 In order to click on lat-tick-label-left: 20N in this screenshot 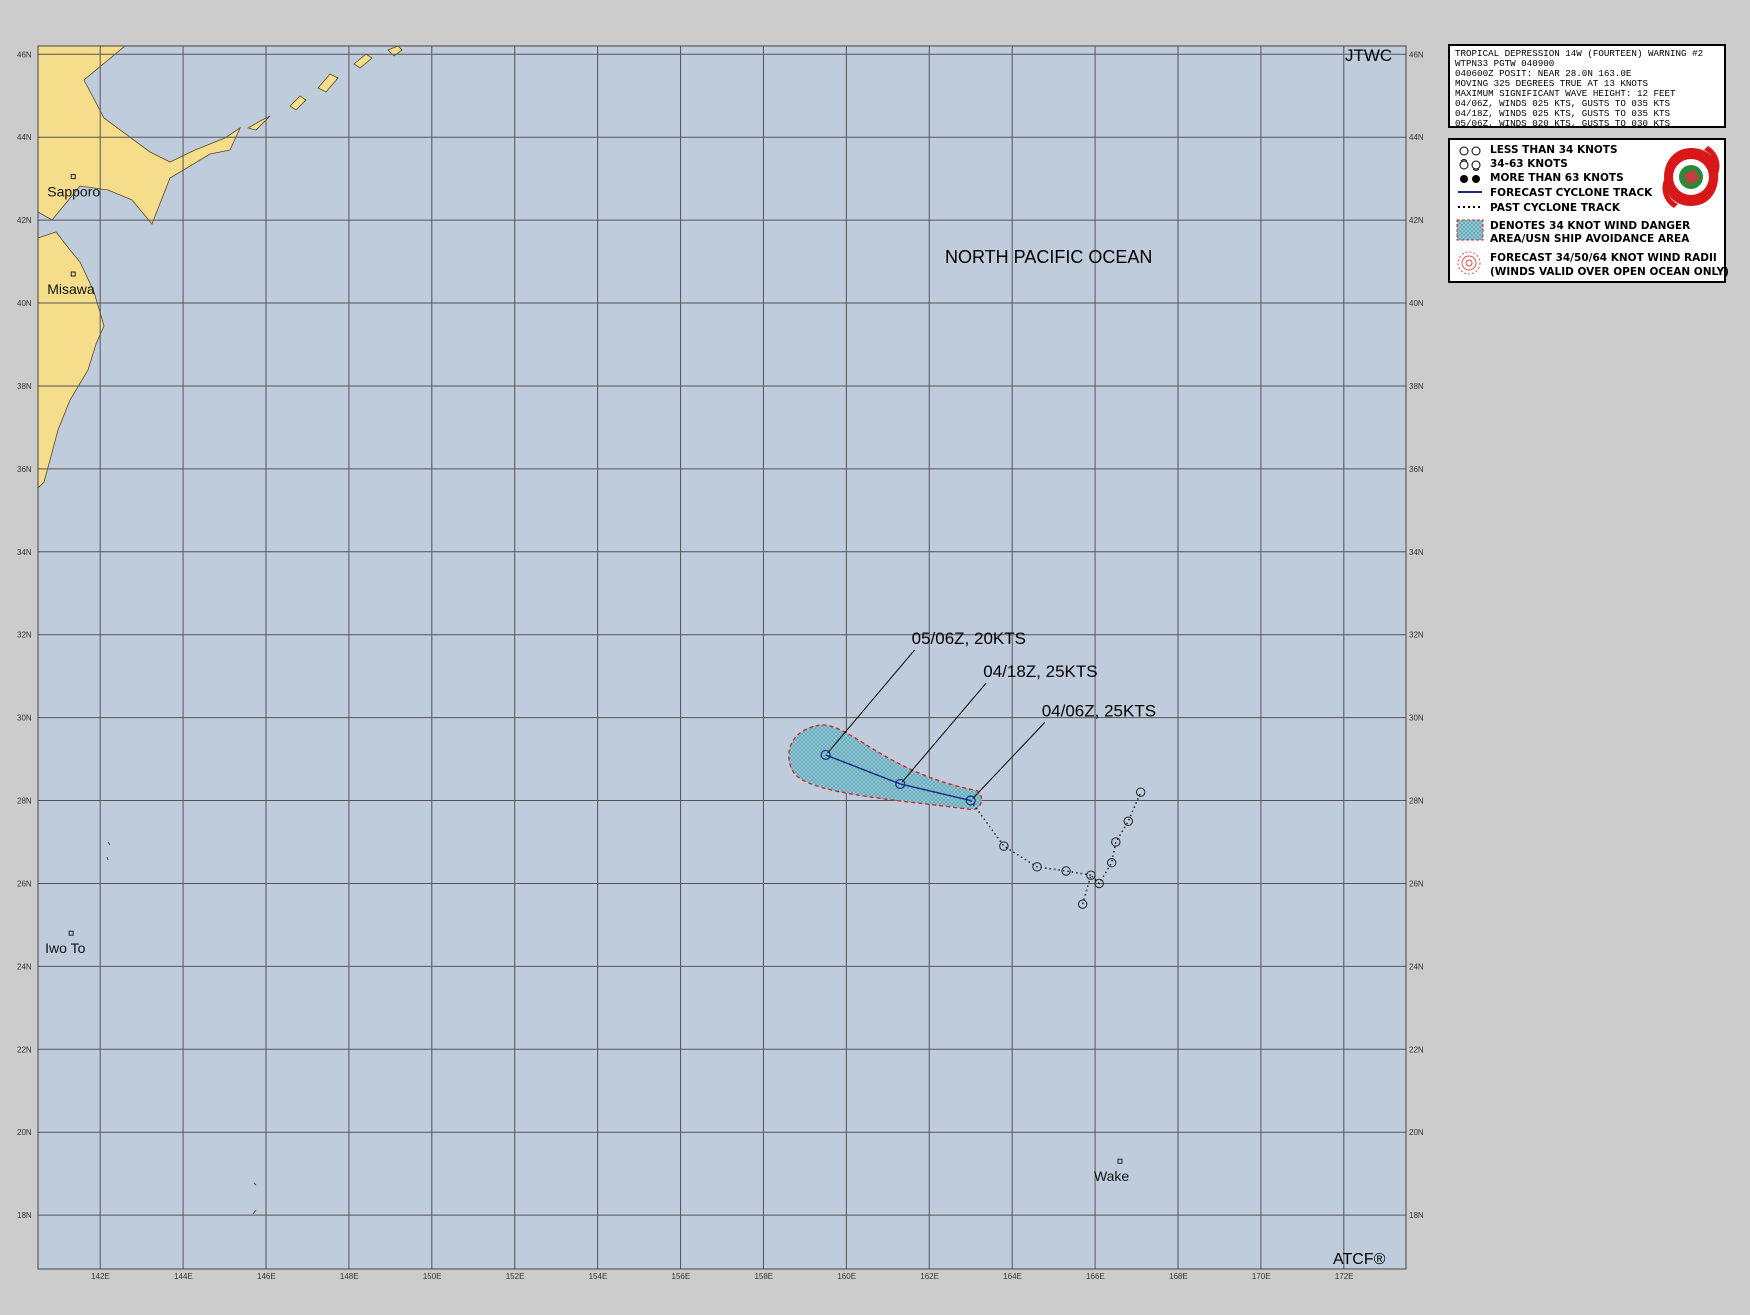, I will do `click(24, 1132)`.